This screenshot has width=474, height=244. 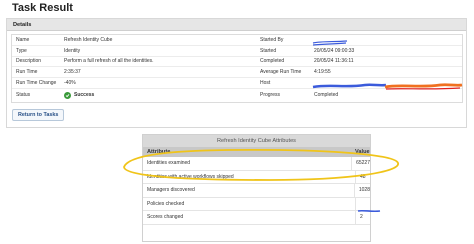 I want to click on attribute-value: 1028, so click(x=361, y=190).